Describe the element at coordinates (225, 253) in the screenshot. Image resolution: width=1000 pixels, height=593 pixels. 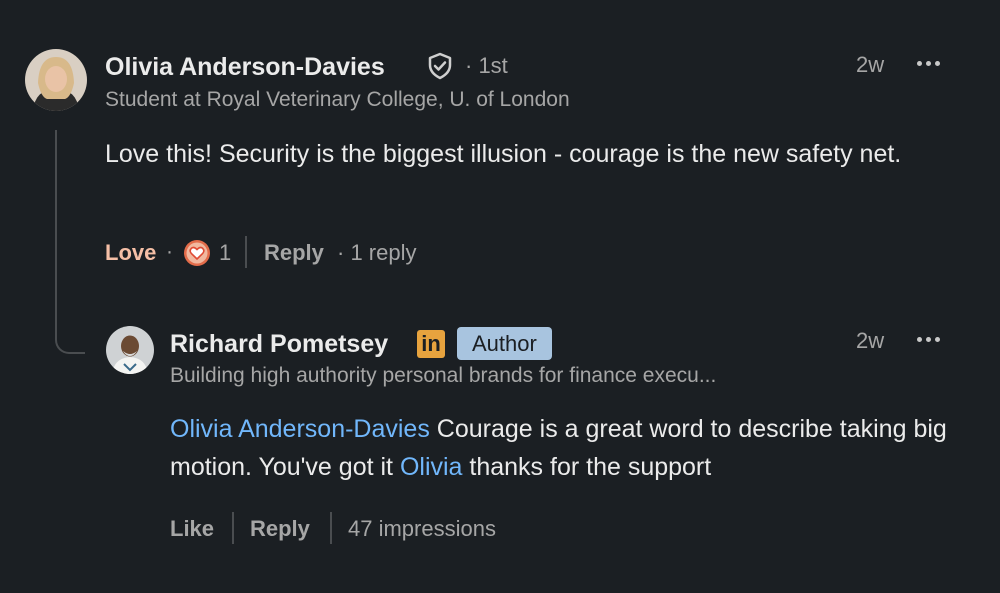
I see `reaction-count: 1` at that location.